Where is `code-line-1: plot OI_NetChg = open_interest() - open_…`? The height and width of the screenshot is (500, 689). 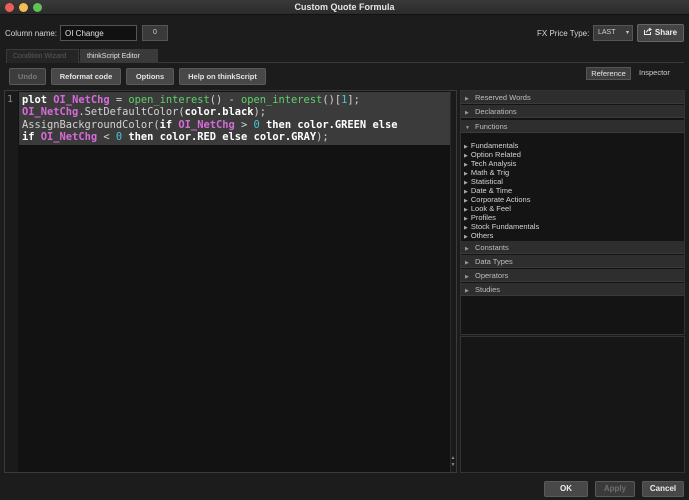
code-line-1: plot OI_NetChg = open_interest() - open_… is located at coordinates (191, 100).